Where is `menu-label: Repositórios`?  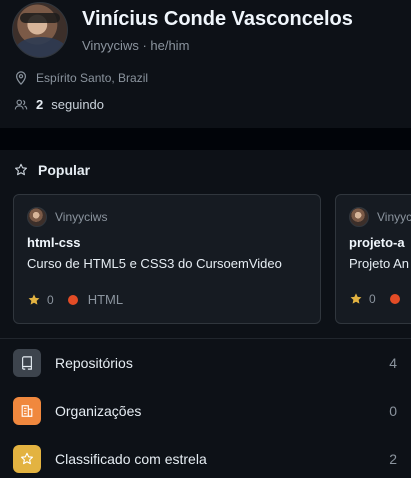
menu-label: Repositórios is located at coordinates (94, 363).